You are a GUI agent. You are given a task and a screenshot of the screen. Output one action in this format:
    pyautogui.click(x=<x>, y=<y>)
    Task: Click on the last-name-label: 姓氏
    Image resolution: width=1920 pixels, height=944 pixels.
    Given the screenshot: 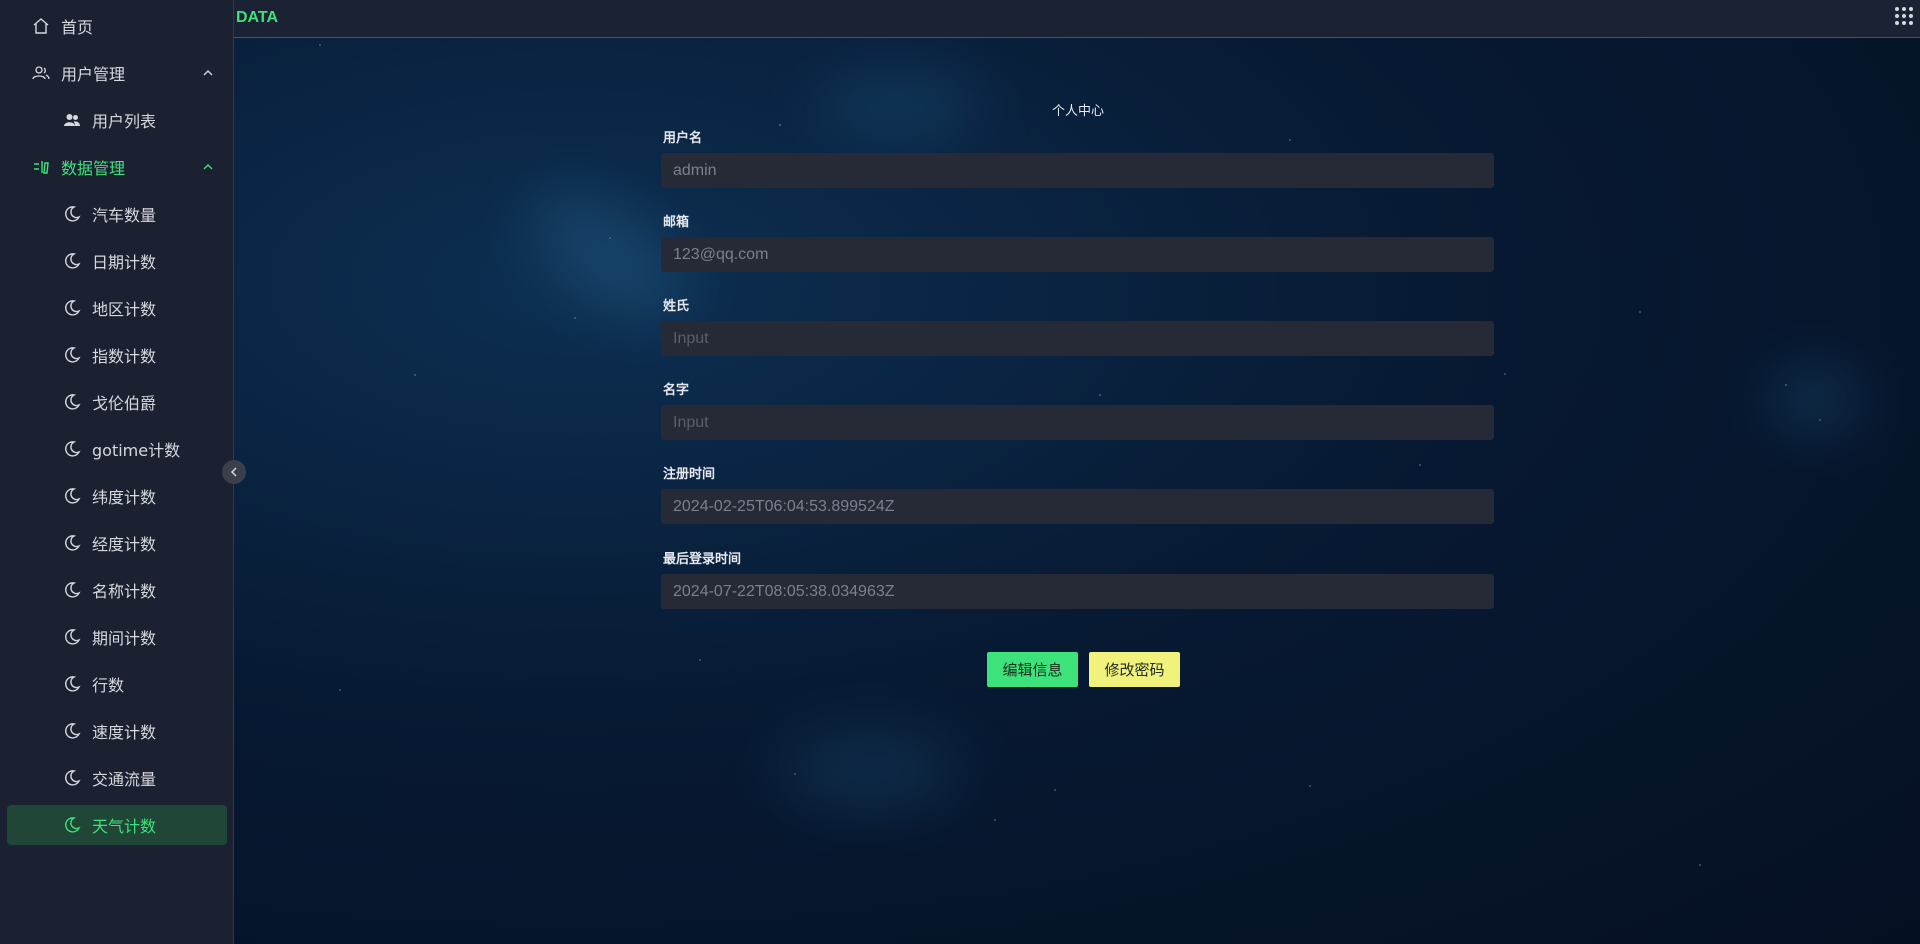 What is the action you would take?
    pyautogui.click(x=676, y=306)
    